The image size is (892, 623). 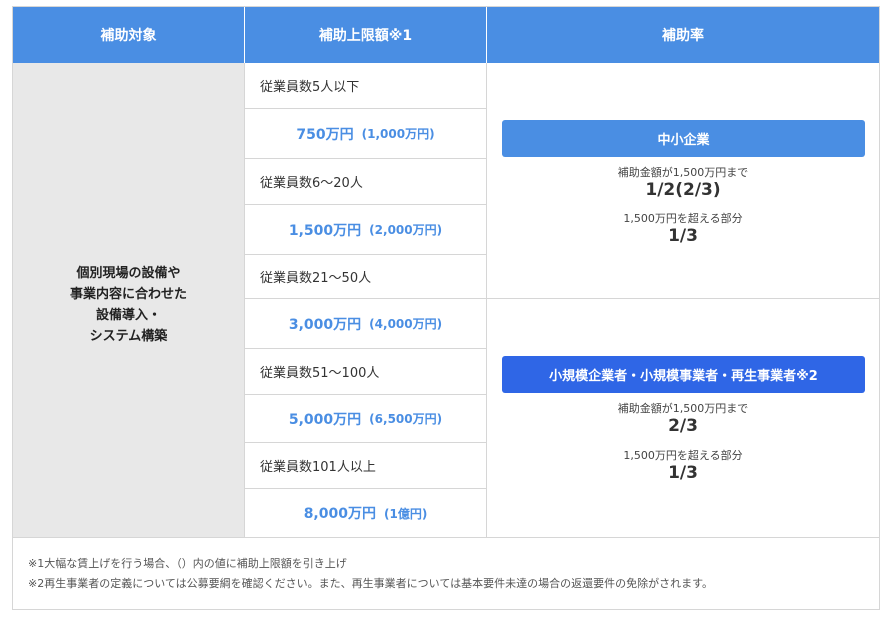 I want to click on tier-amount-raised: (1,000万円), so click(x=398, y=134).